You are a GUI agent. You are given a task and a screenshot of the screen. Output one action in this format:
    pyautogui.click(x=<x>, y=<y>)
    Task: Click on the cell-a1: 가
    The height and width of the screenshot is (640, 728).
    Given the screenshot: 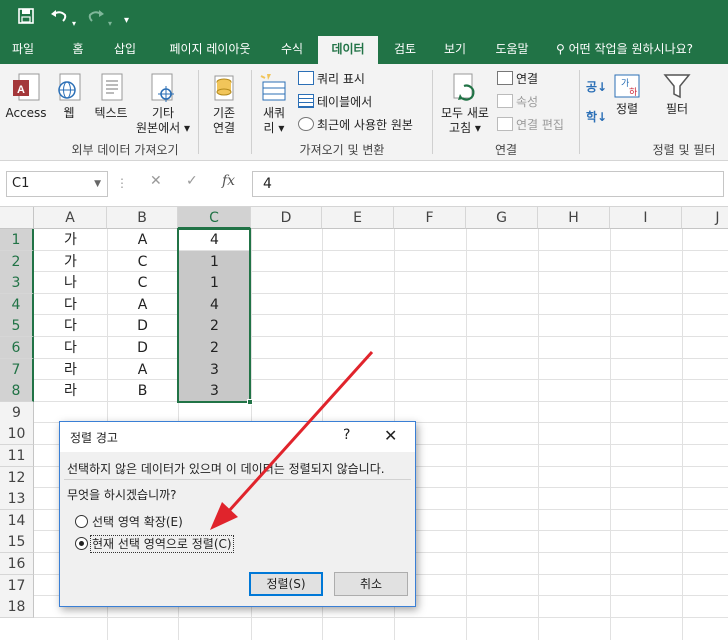 What is the action you would take?
    pyautogui.click(x=70, y=240)
    